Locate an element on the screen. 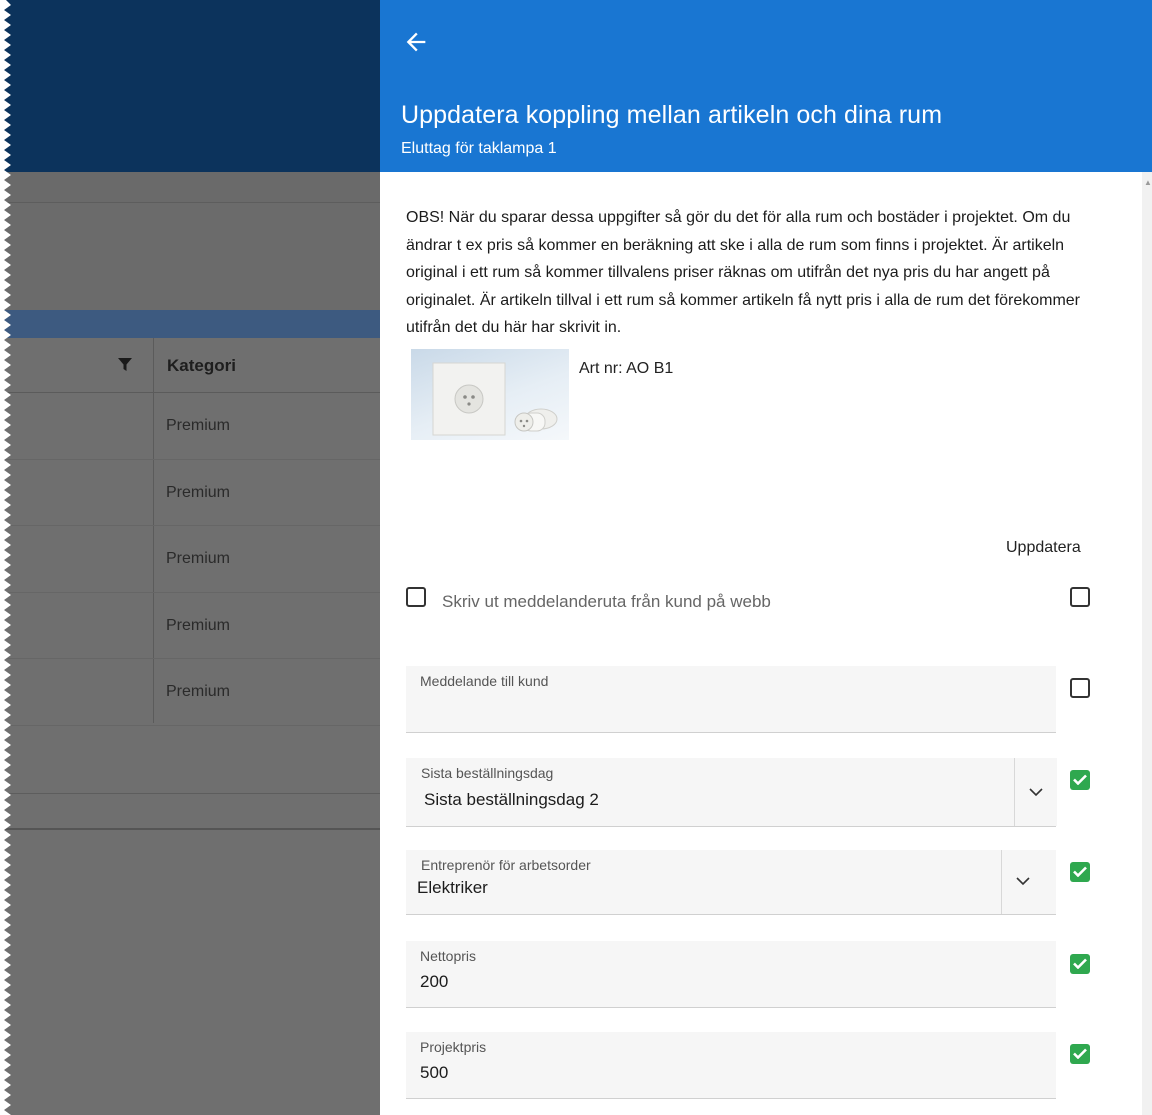 The width and height of the screenshot is (1152, 1115). net-price-value: 200 is located at coordinates (434, 982).